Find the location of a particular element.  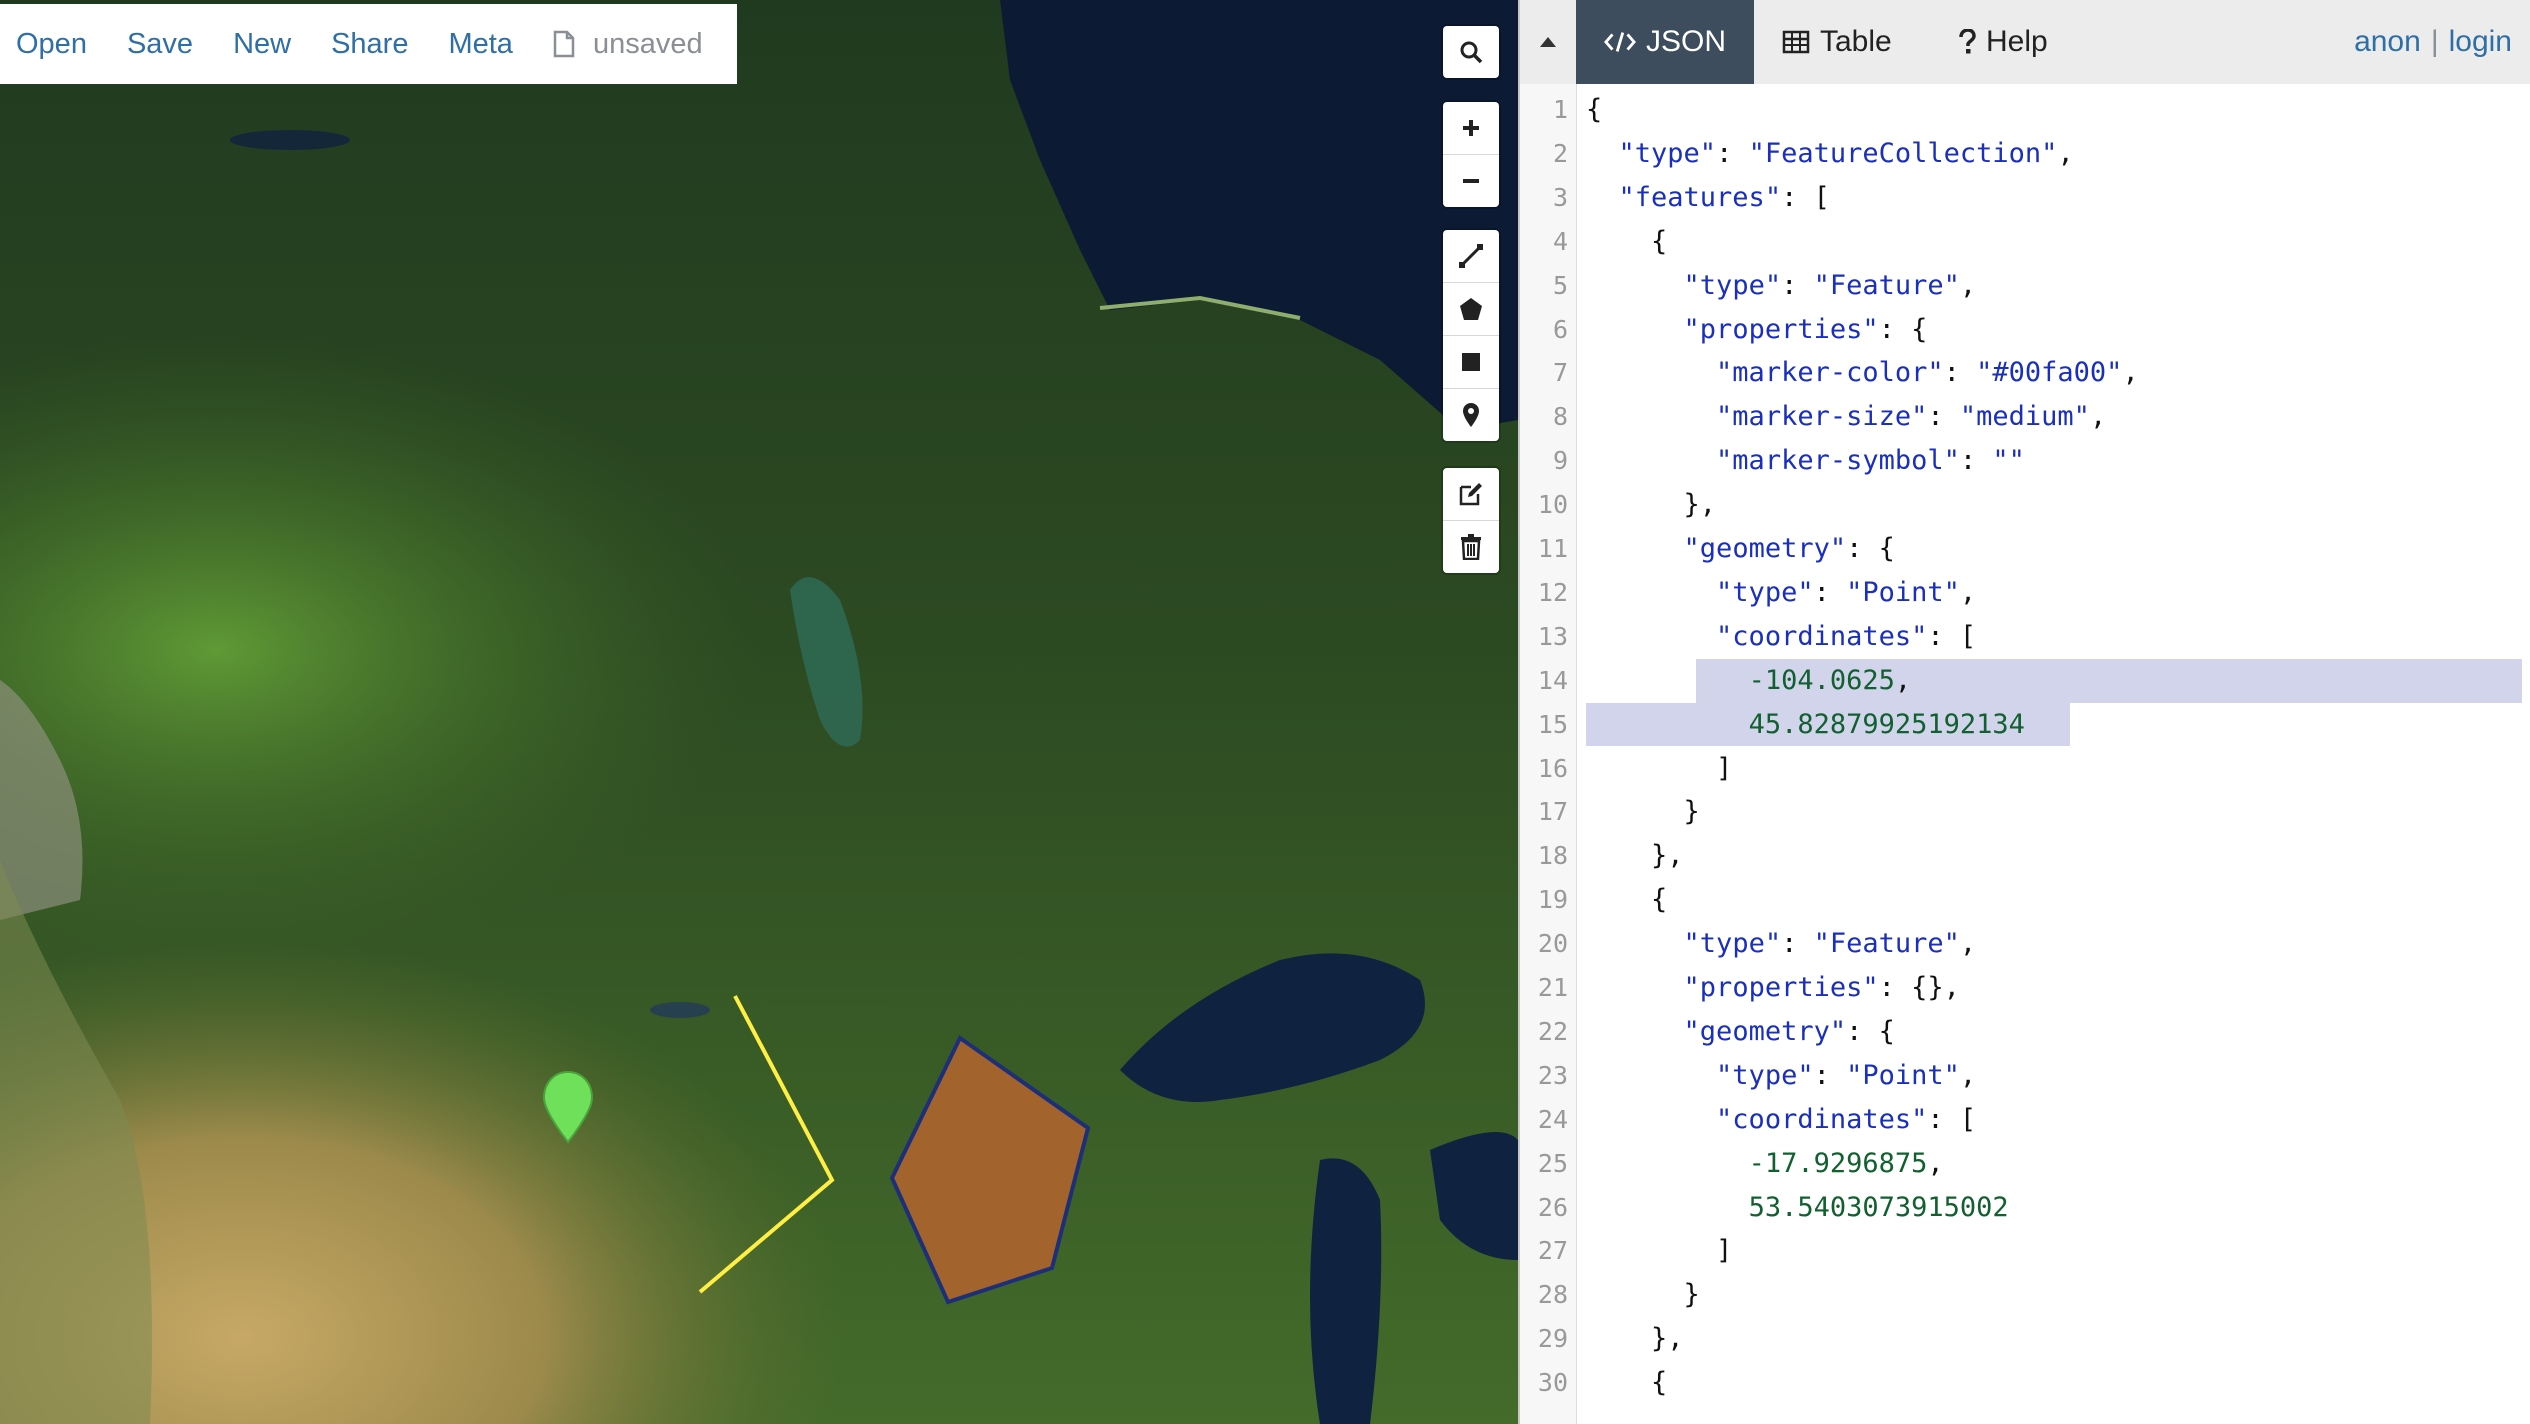

code-line: "features": [ is located at coordinates (1708, 198).